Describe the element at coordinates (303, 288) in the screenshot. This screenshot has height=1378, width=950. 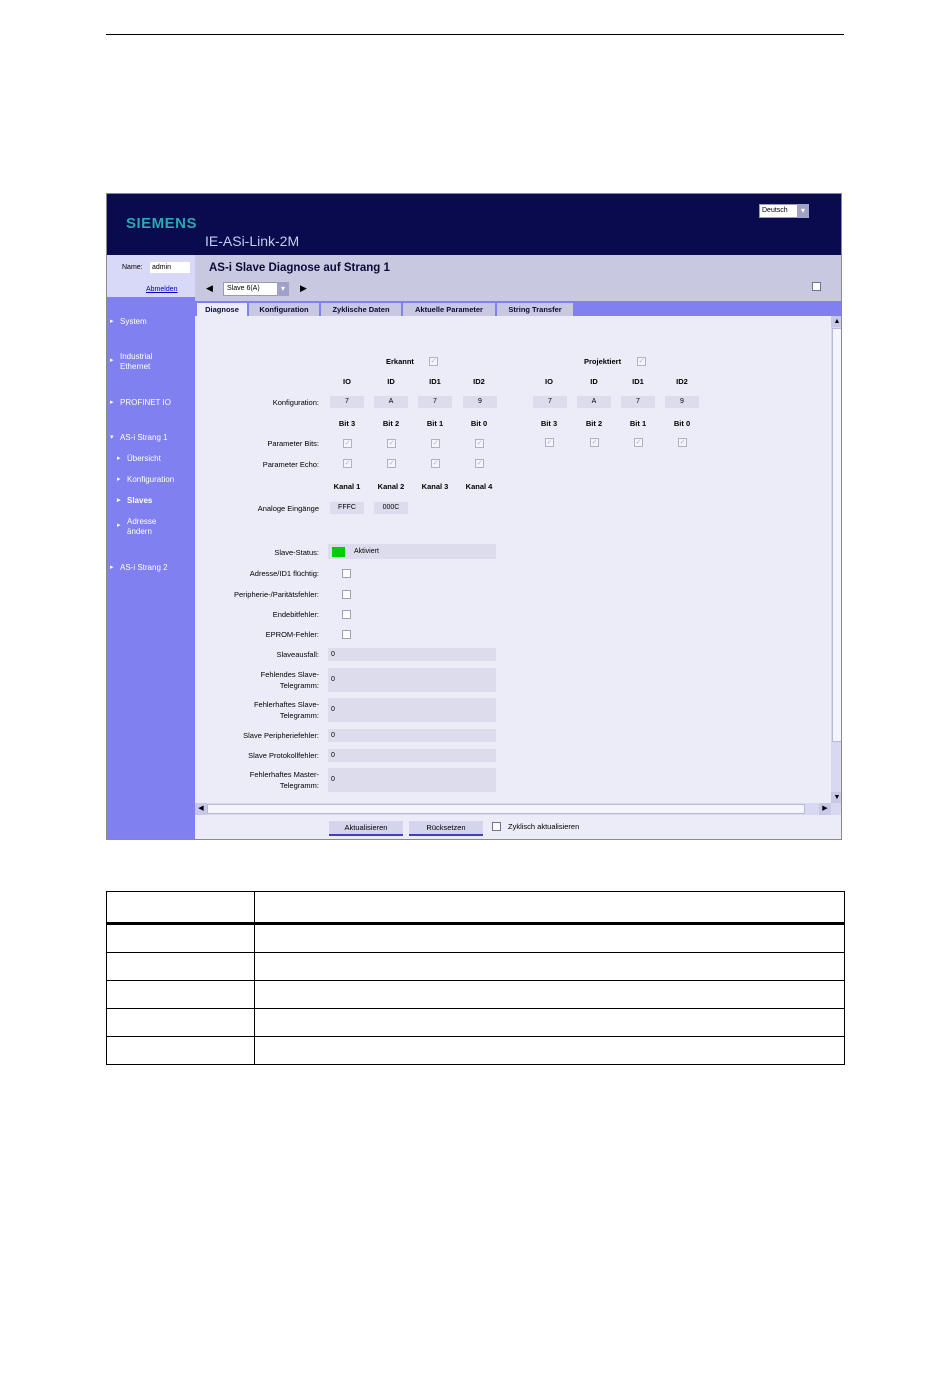
I see `next-slave-icon: ▶` at that location.